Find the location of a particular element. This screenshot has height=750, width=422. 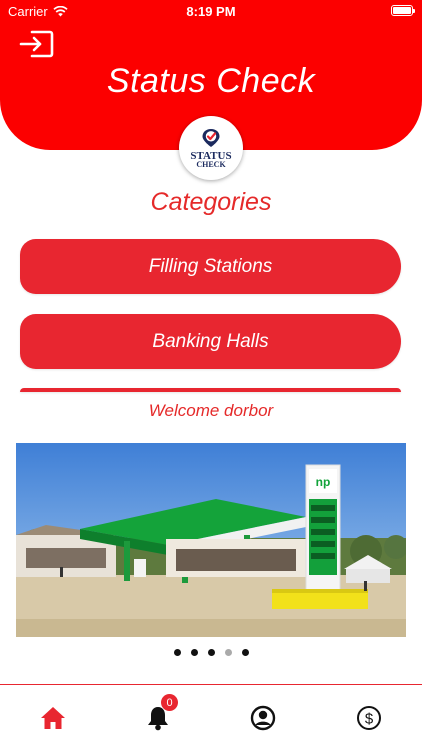

filling-stations-button: Filling Stations is located at coordinates (210, 266).